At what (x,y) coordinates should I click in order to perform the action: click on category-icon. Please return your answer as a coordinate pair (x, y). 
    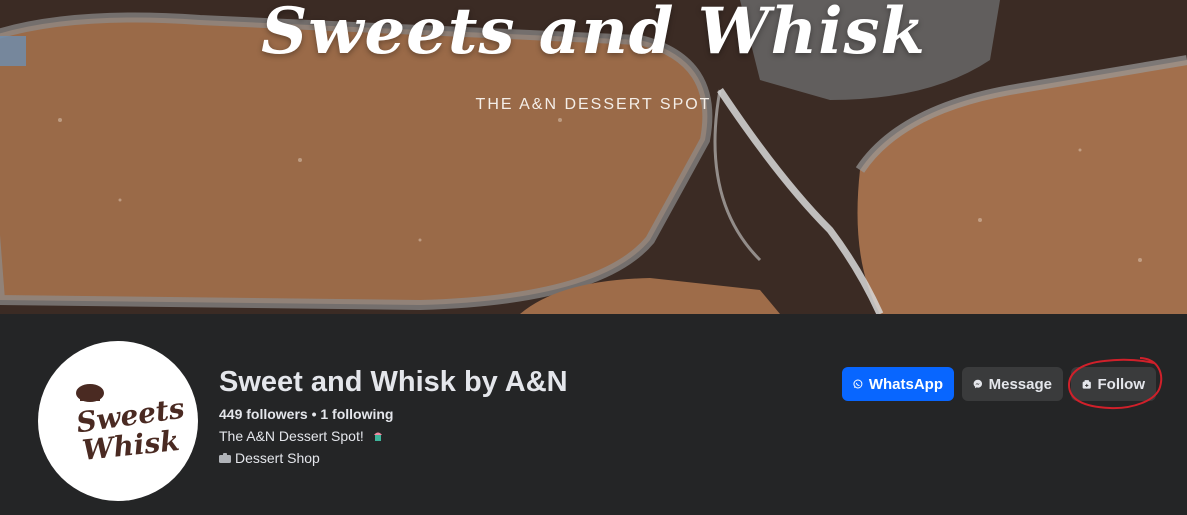
    Looking at the image, I should click on (225, 458).